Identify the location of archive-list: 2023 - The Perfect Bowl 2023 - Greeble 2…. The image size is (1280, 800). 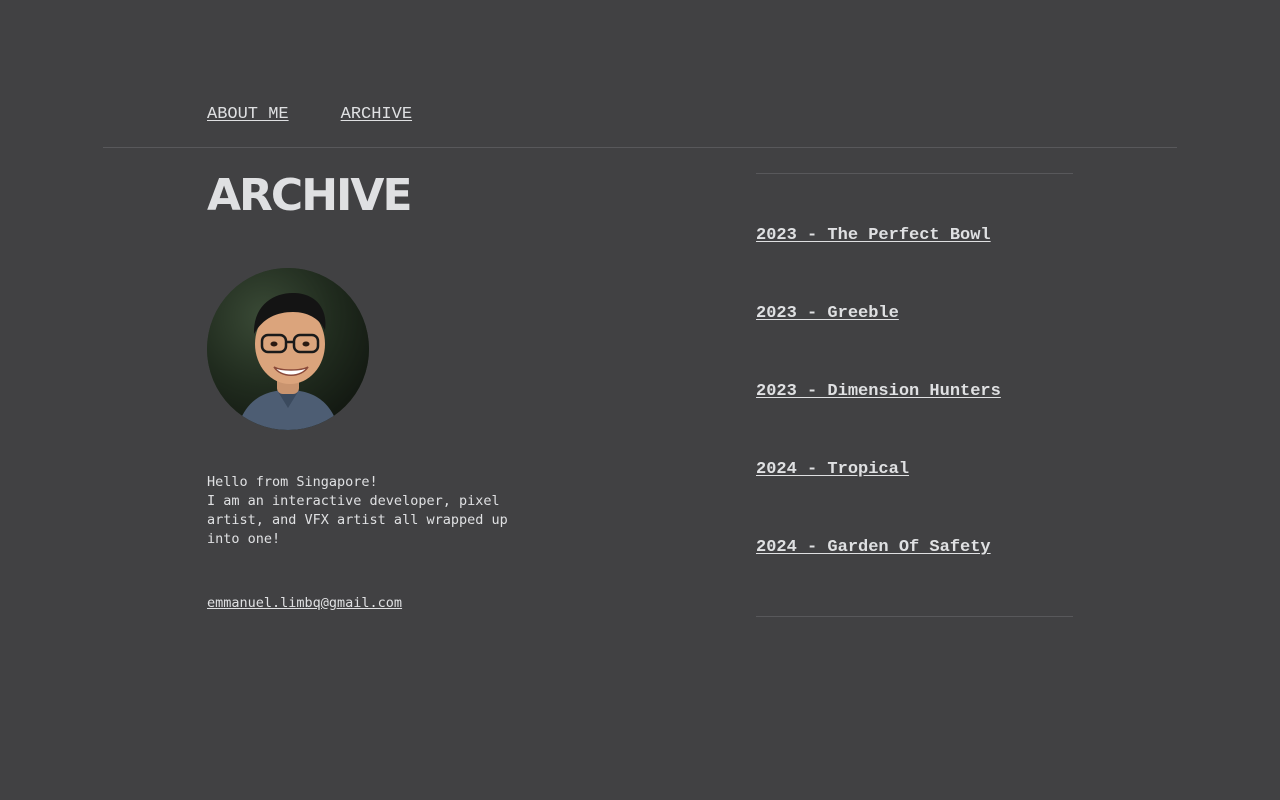
(914, 395).